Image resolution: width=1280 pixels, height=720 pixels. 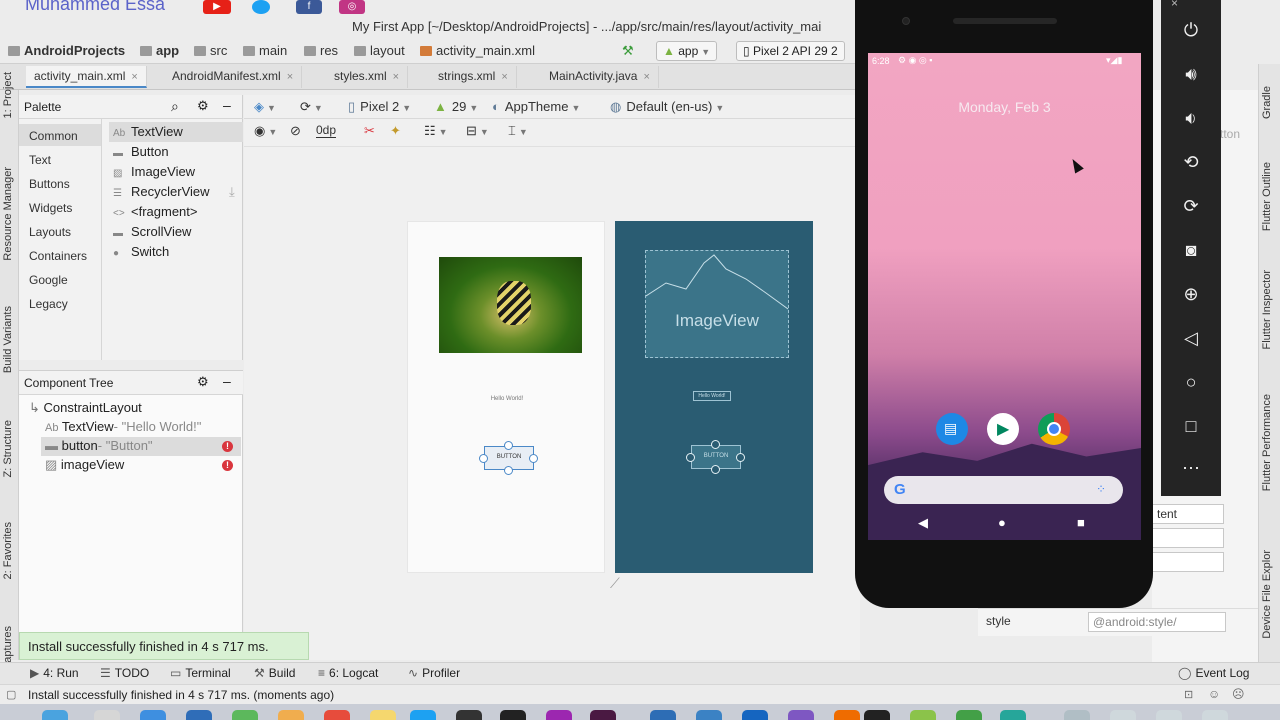 I want to click on palette-item-scrollview: ▬ ScrollView, so click(x=176, y=232).